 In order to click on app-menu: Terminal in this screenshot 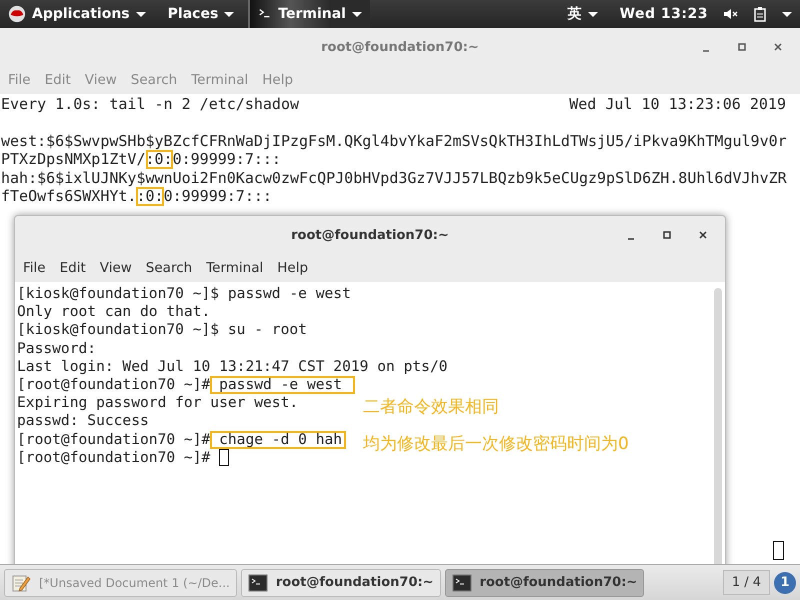, I will do `click(309, 14)`.